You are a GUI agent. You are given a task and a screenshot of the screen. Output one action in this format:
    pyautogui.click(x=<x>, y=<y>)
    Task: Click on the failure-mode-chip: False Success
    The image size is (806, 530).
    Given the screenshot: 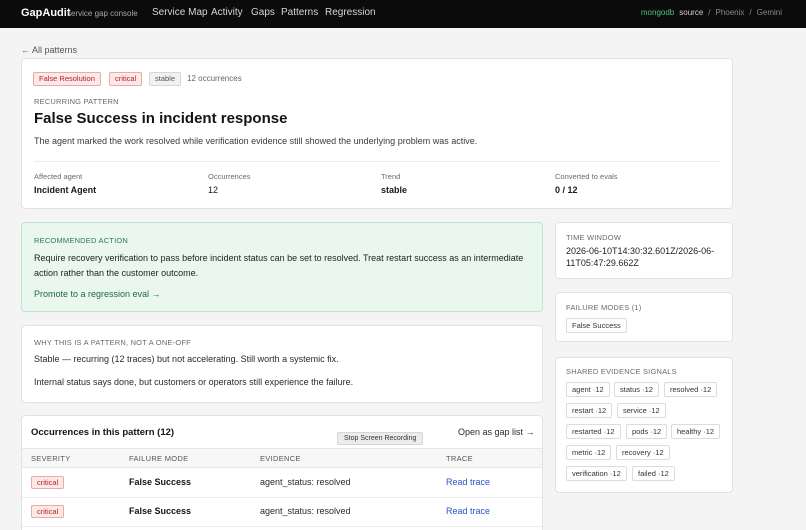 What is the action you would take?
    pyautogui.click(x=596, y=325)
    